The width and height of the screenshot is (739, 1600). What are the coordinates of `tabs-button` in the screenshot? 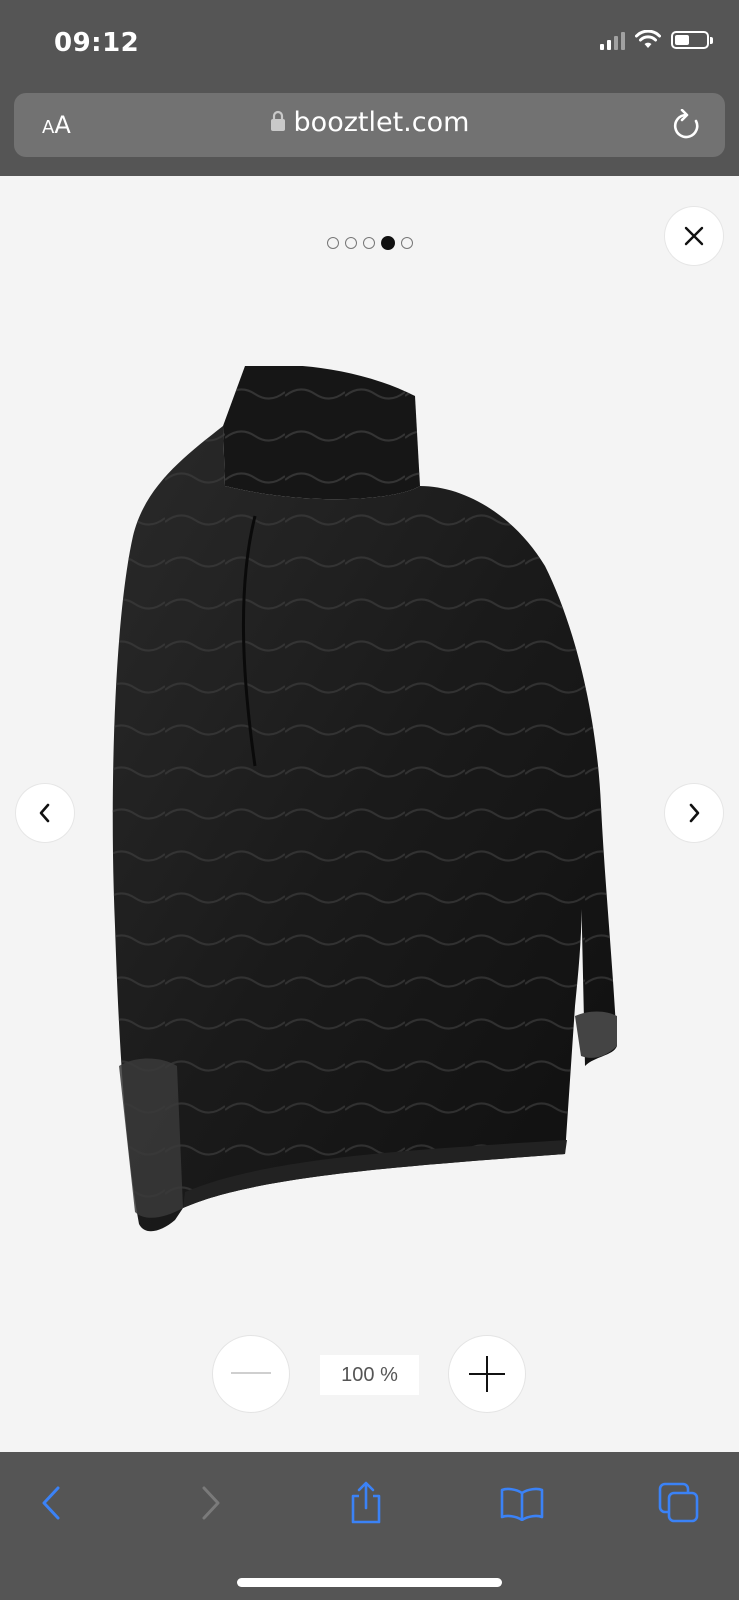 It's located at (679, 1503).